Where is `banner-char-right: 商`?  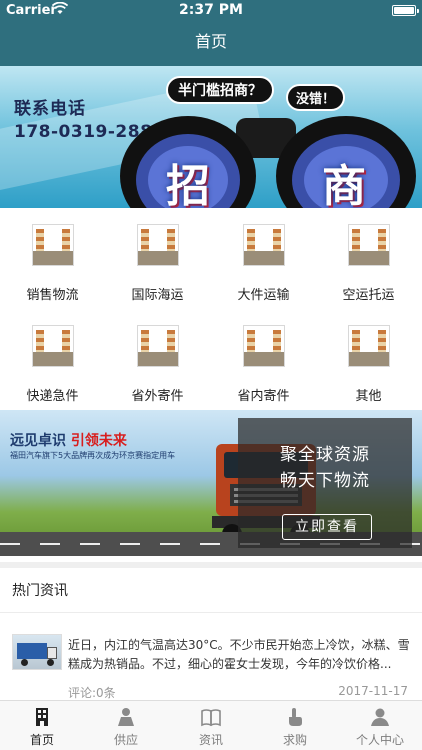 banner-char-right: 商 is located at coordinates (344, 184).